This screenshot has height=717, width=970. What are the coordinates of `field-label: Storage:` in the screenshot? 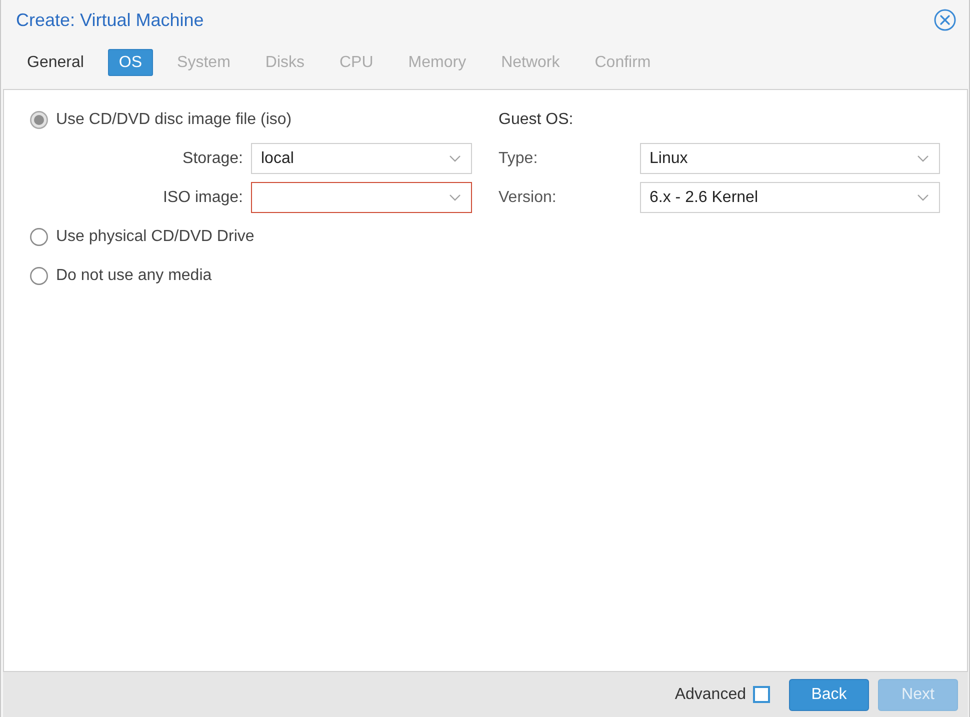 It's located at (212, 159).